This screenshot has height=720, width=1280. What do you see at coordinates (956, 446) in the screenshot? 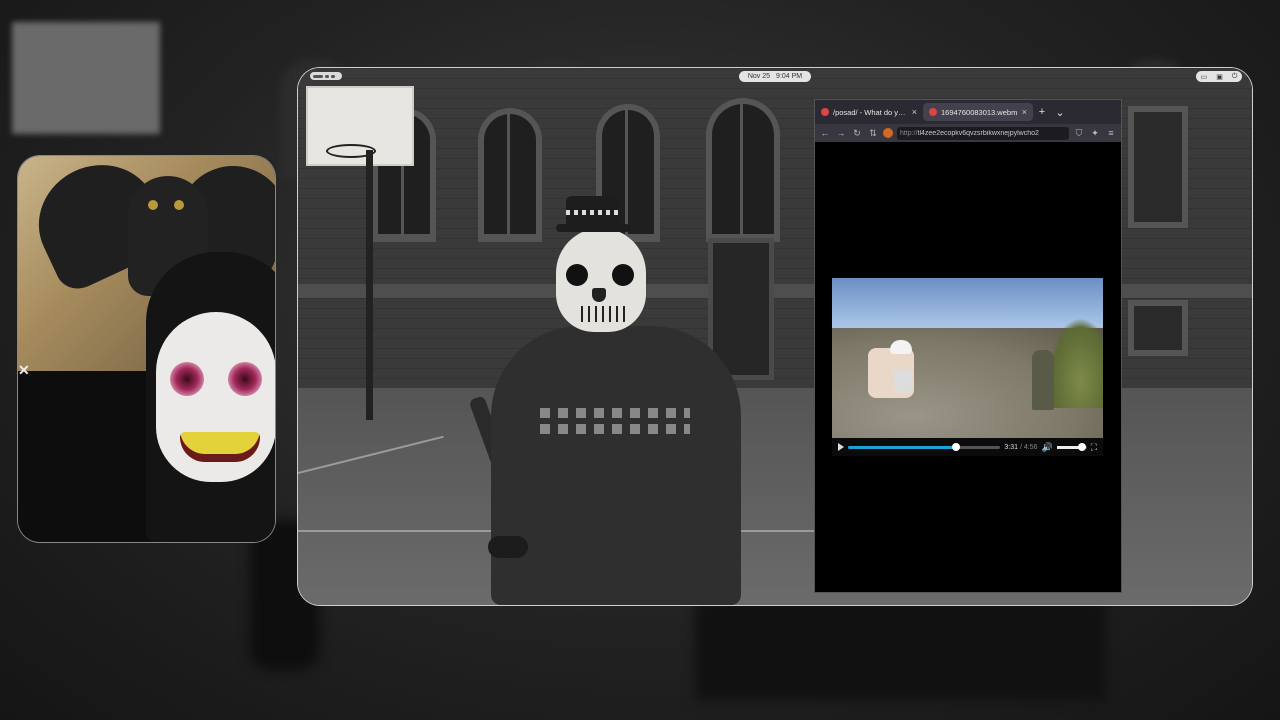
I see `seek-bar-handle` at bounding box center [956, 446].